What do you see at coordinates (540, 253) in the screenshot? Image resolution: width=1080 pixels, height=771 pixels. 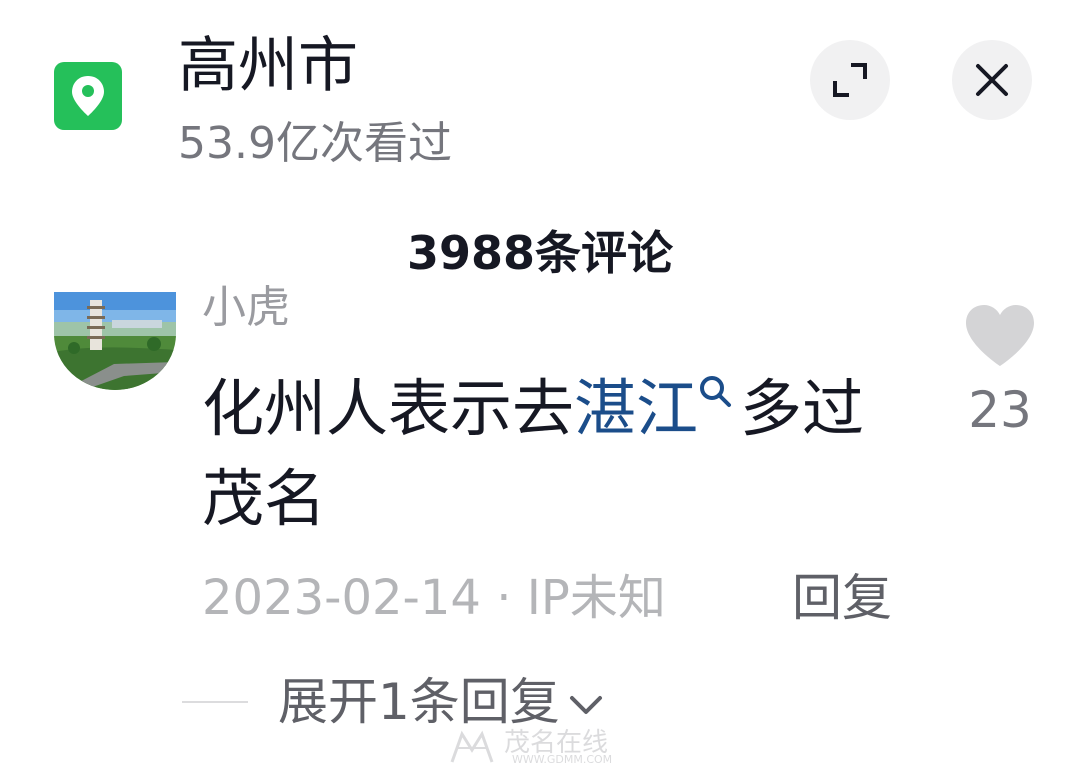 I see `comment-count-heading: 3988条评论` at bounding box center [540, 253].